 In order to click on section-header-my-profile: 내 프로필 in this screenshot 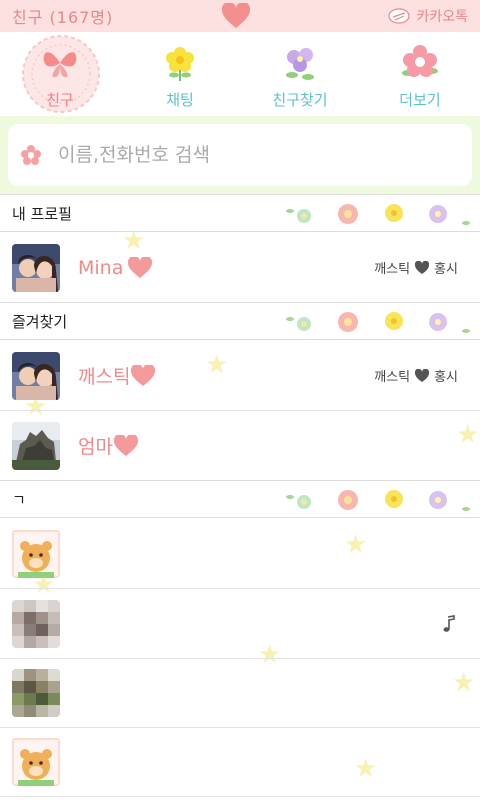, I will do `click(240, 213)`.